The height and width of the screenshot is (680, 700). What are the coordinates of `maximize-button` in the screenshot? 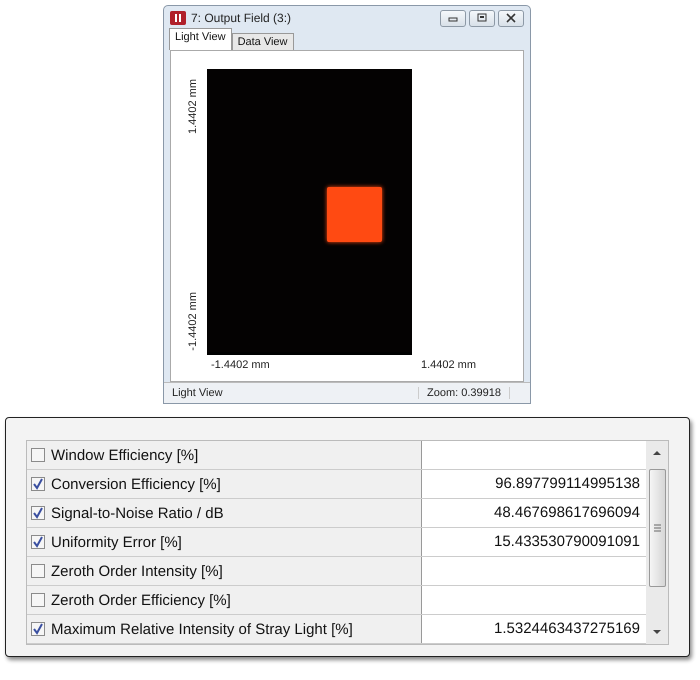 It's located at (482, 18).